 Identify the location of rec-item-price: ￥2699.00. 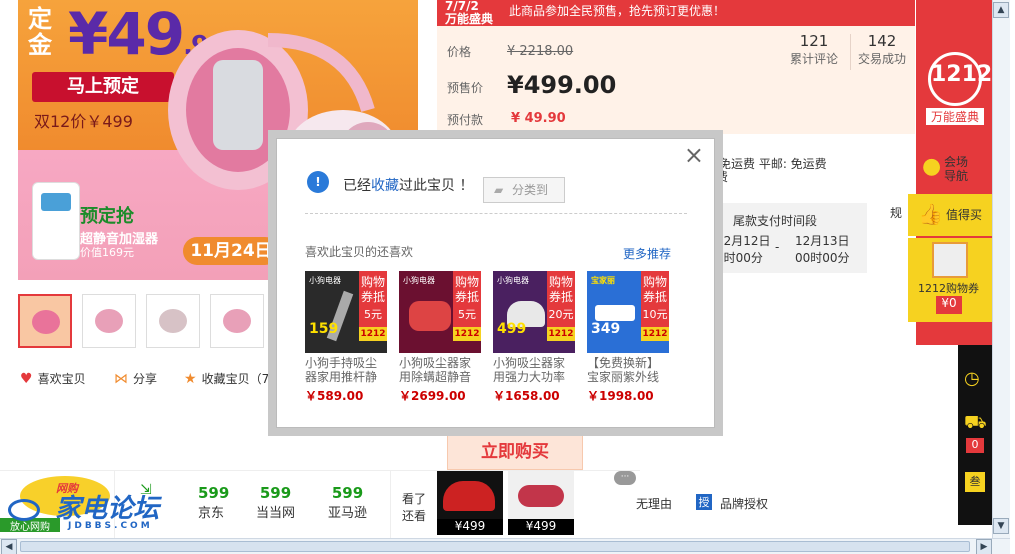
(432, 396).